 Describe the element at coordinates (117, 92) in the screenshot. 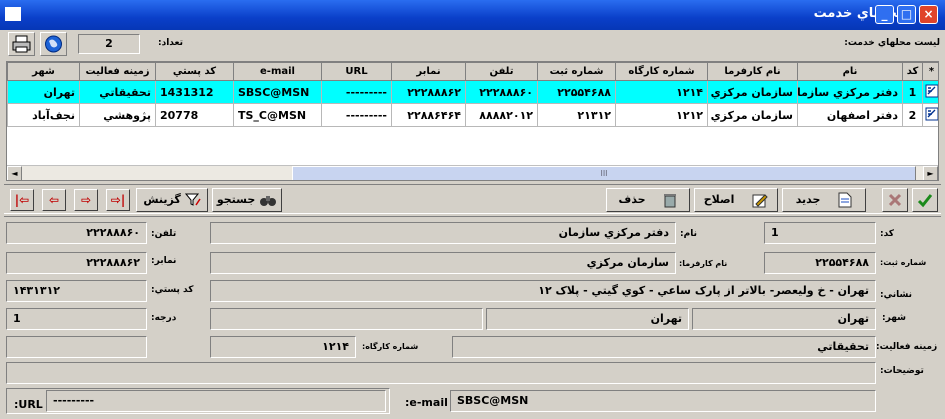

I see `cell-activity: تحقيقاتي` at that location.